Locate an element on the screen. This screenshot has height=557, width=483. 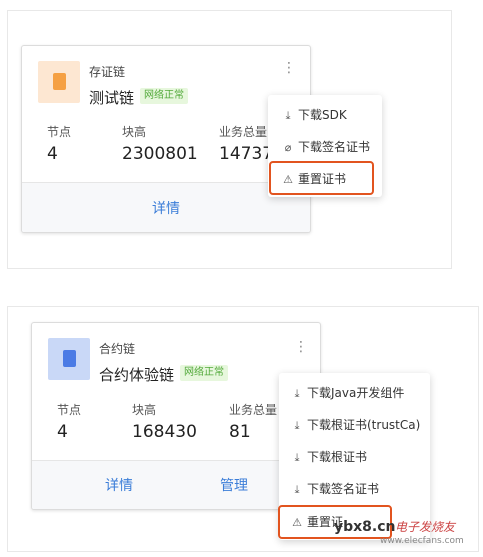
menu-item-label: 下载根证书(trustCa) is located at coordinates (364, 425).